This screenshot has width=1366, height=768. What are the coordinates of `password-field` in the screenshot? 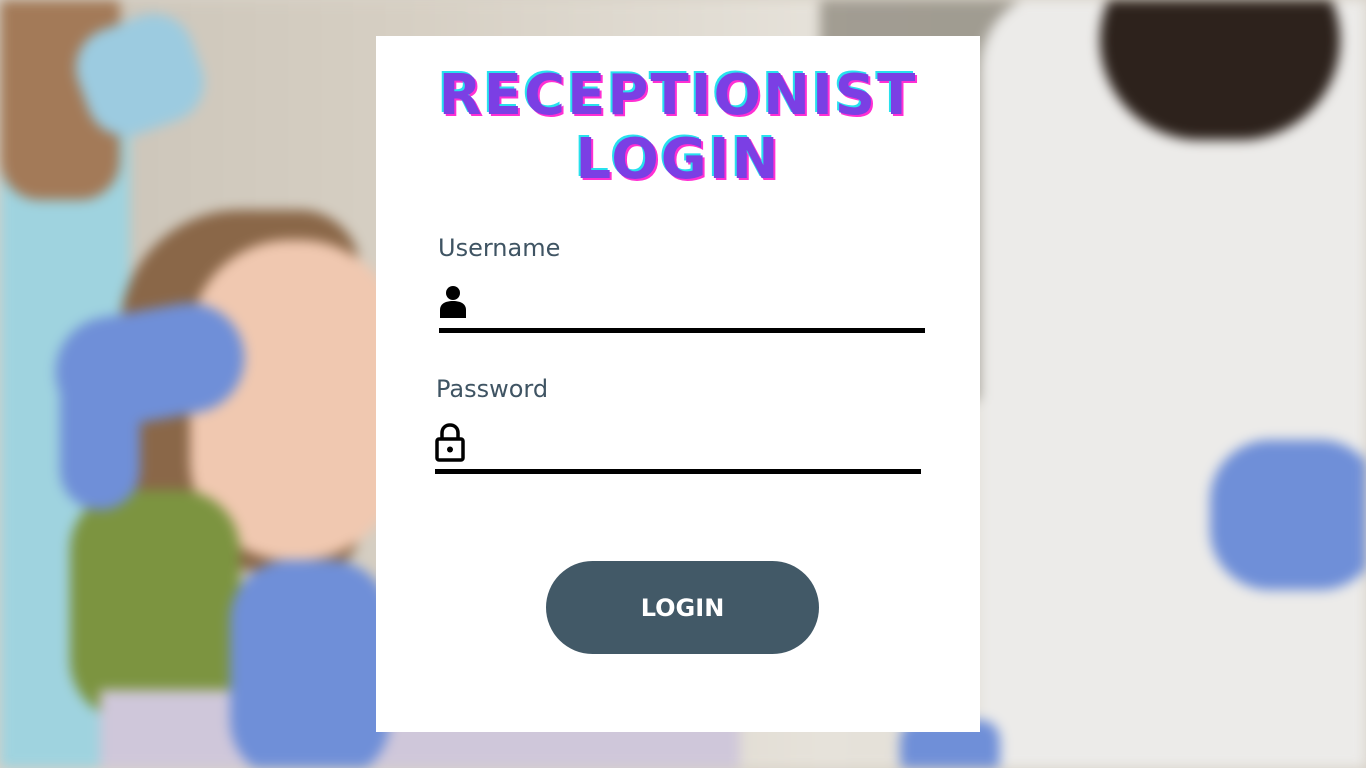 It's located at (678, 444).